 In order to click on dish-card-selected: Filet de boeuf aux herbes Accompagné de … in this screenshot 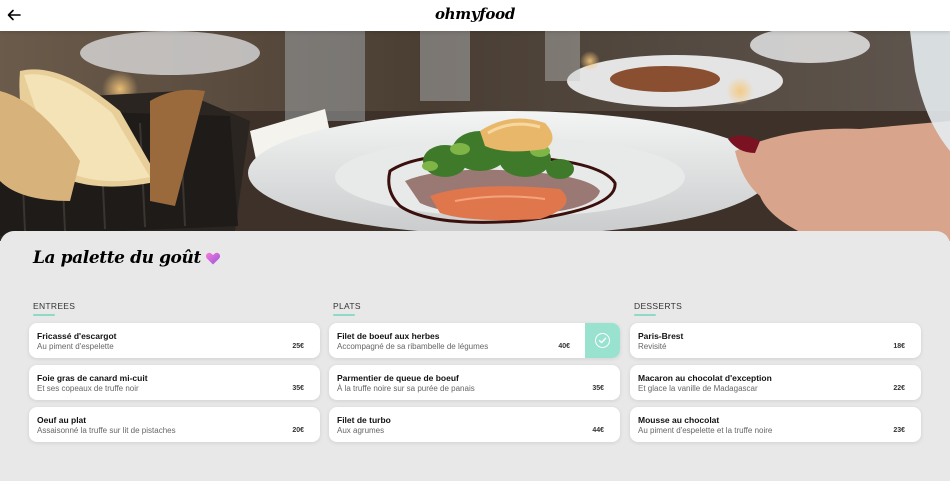, I will do `click(474, 340)`.